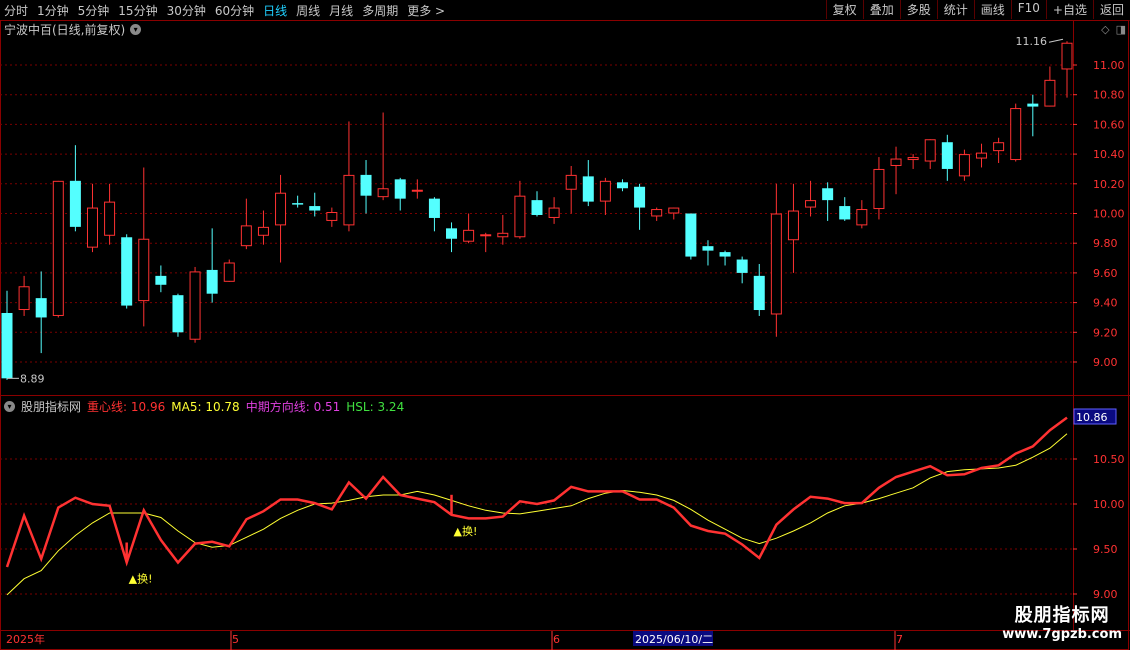  What do you see at coordinates (899, 639) in the screenshot?
I see `date-label: 7` at bounding box center [899, 639].